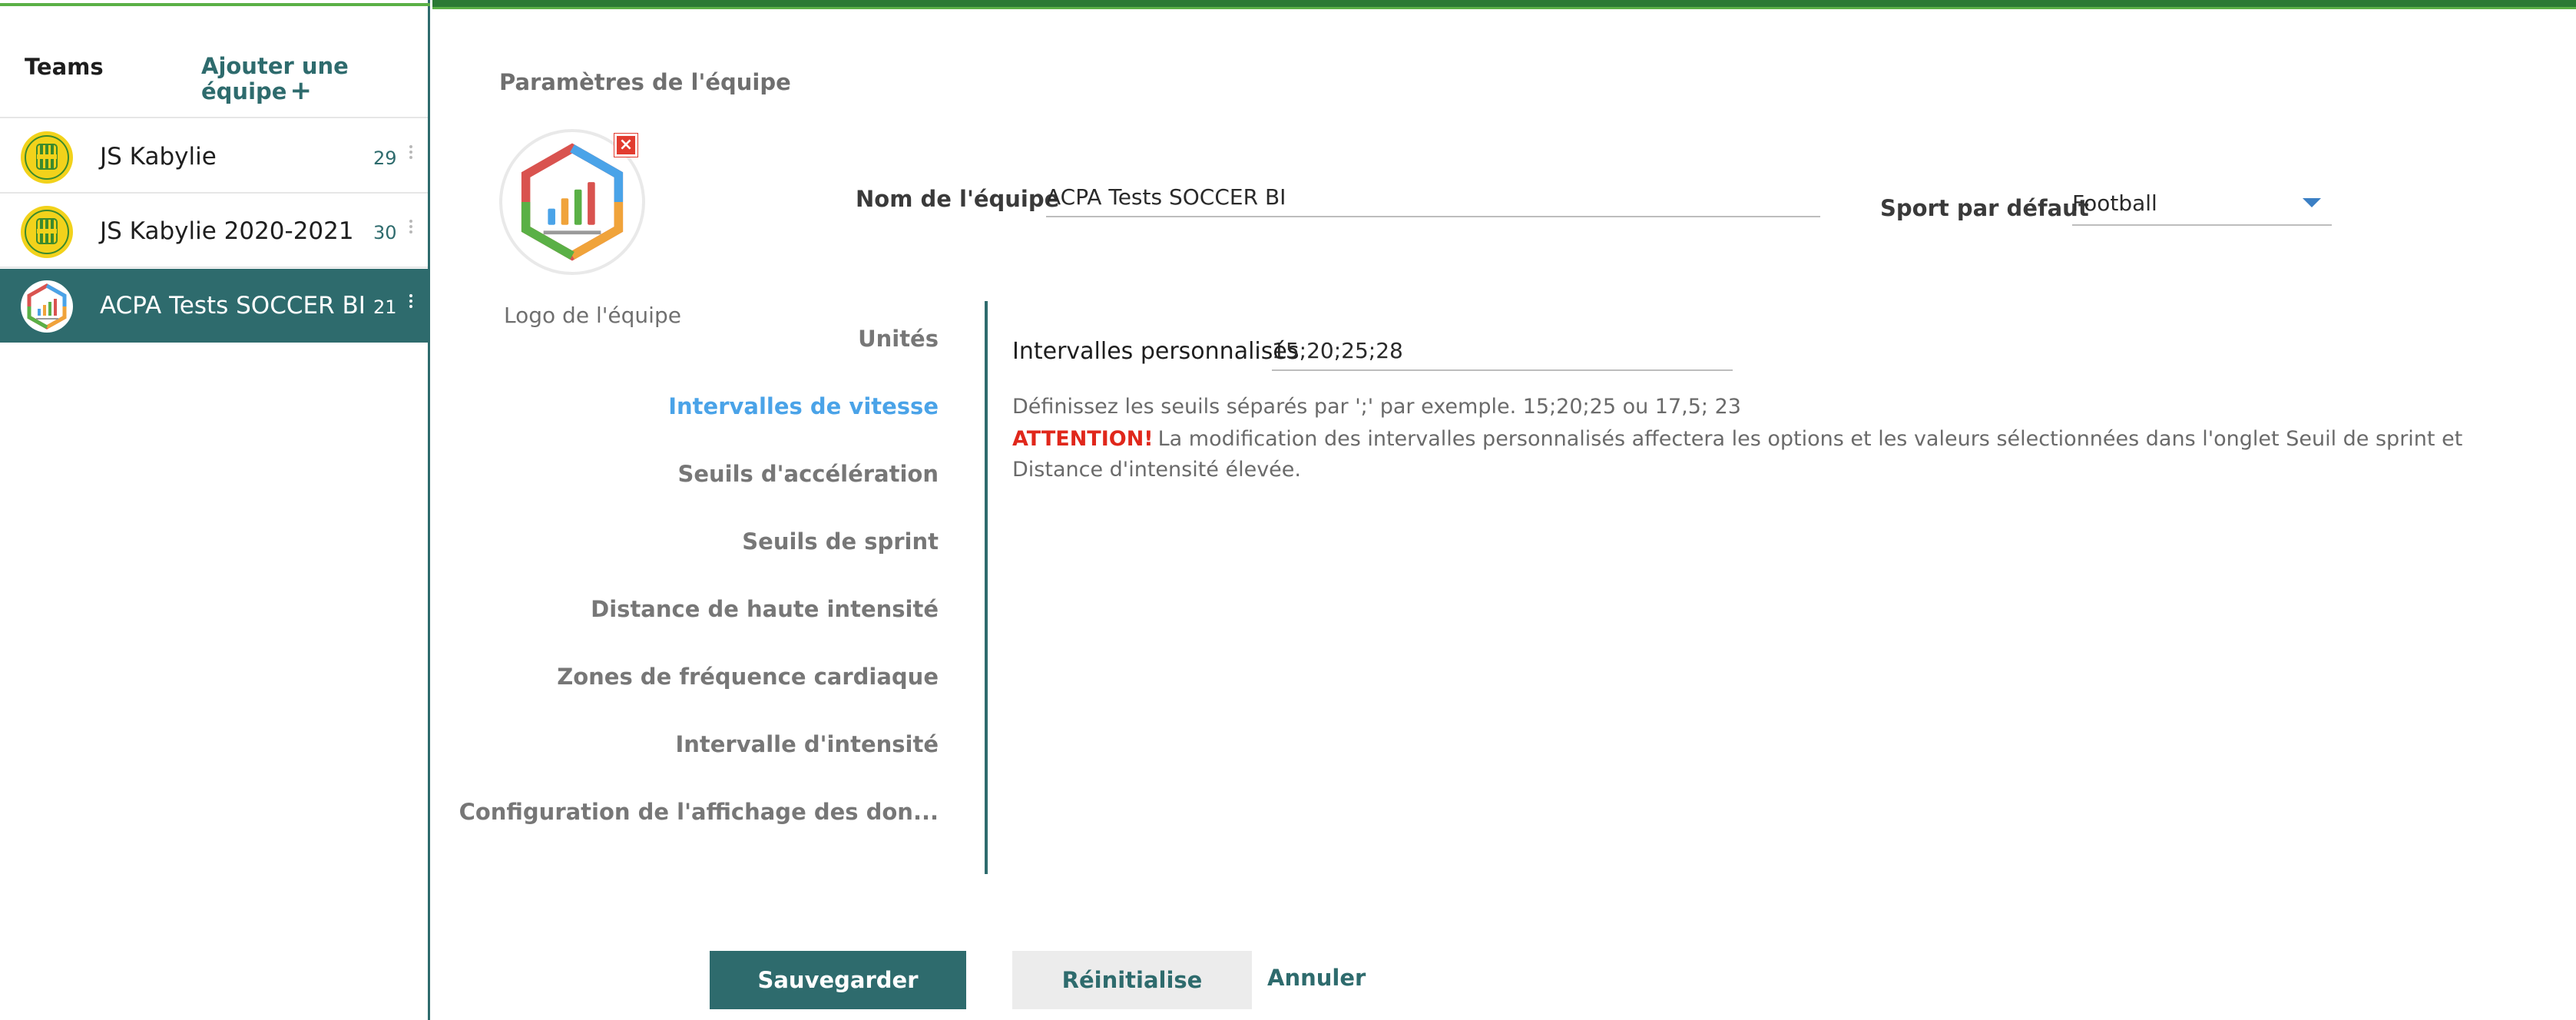  I want to click on page-title: Paramètres de l'équipe, so click(645, 82).